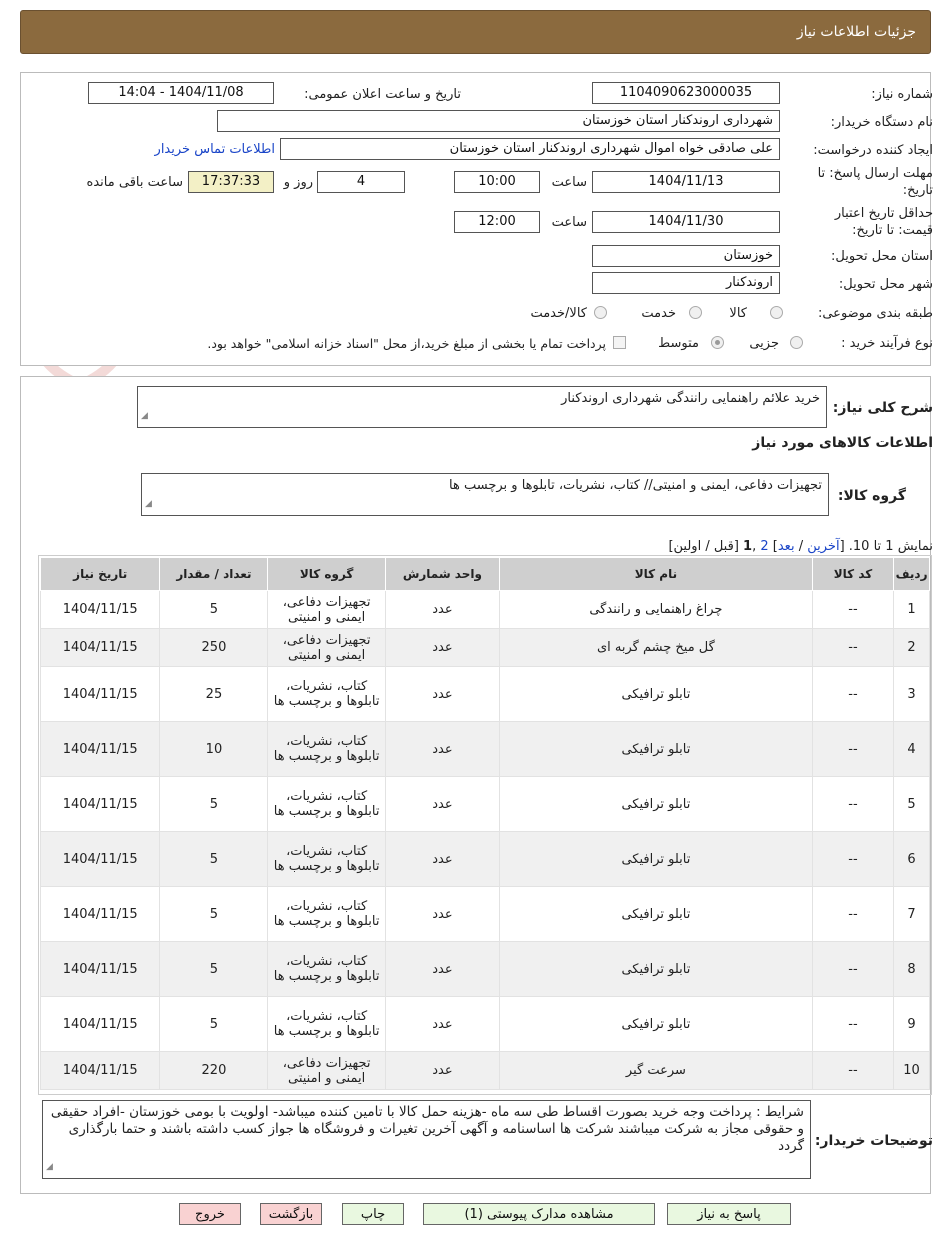 Image resolution: width=951 pixels, height=1248 pixels. I want to click on buyer-org-label: نام دستگاه خریدار:, so click(881, 122).